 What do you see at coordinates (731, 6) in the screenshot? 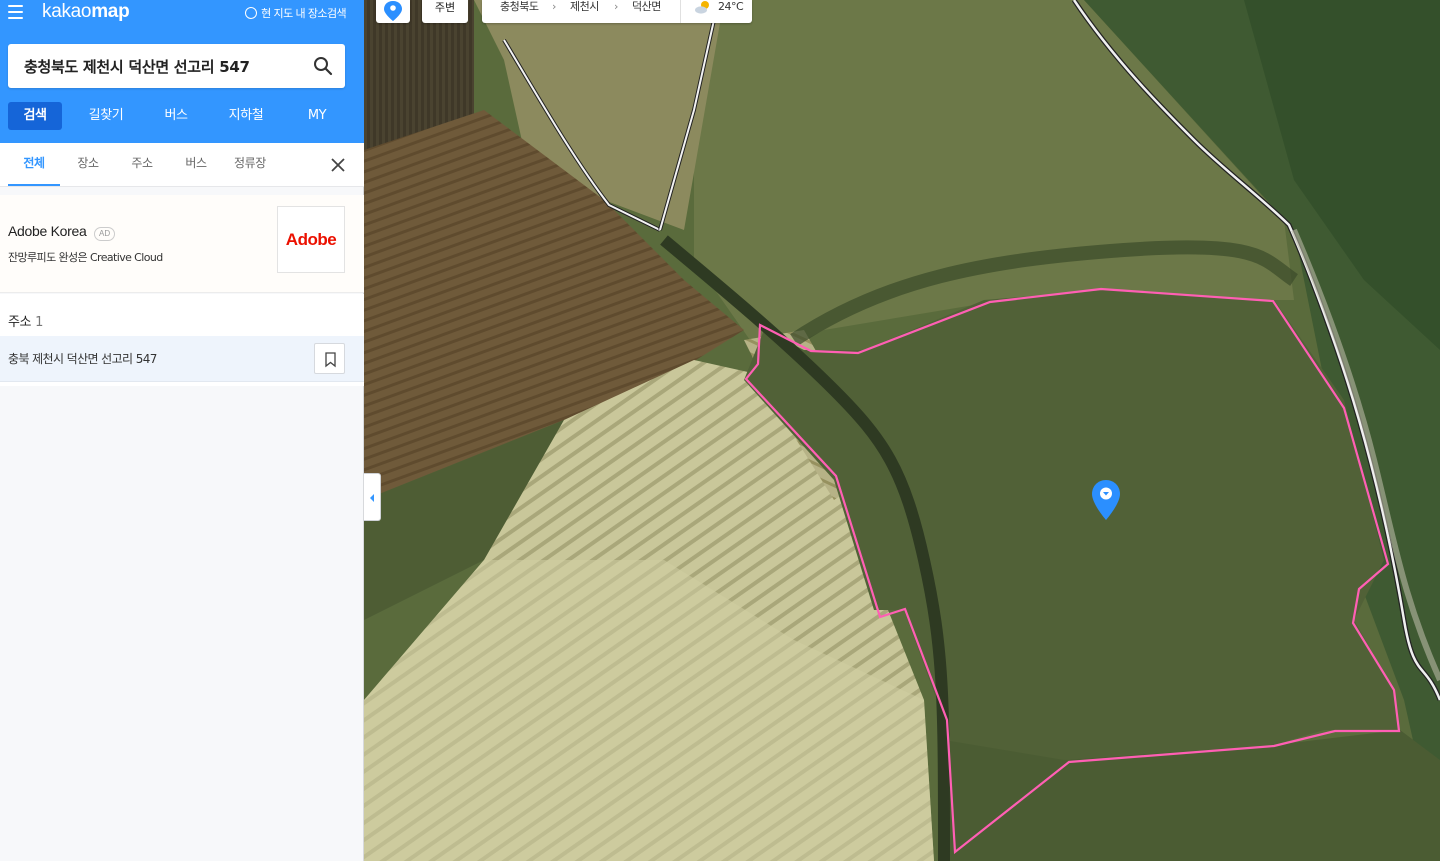
I see `temperature: 24°C` at bounding box center [731, 6].